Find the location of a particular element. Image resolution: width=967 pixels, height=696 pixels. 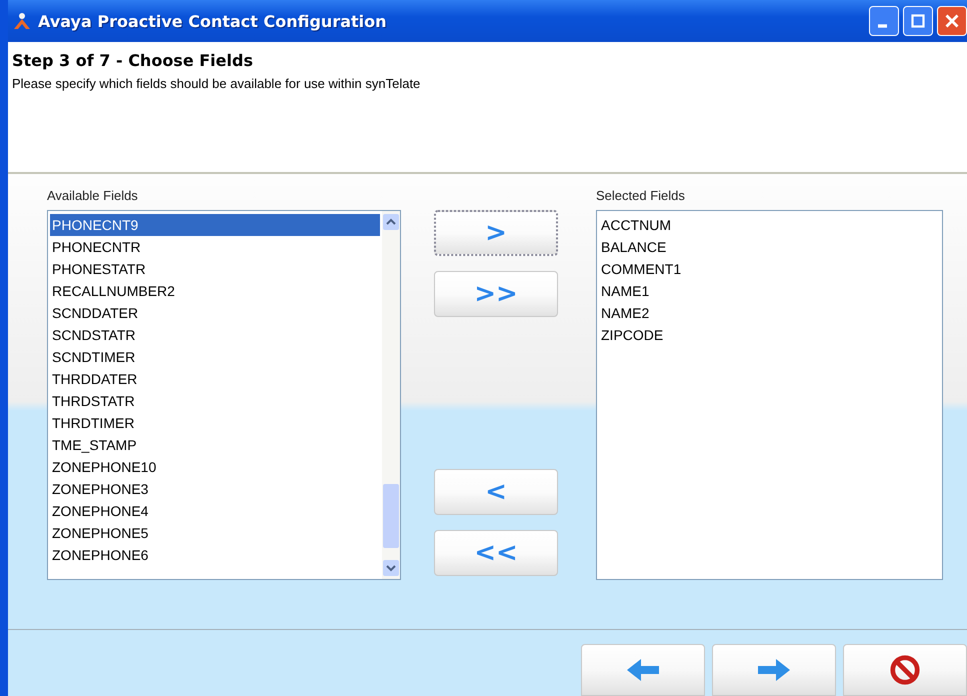

list-item: ZIPCODE is located at coordinates (769, 335).